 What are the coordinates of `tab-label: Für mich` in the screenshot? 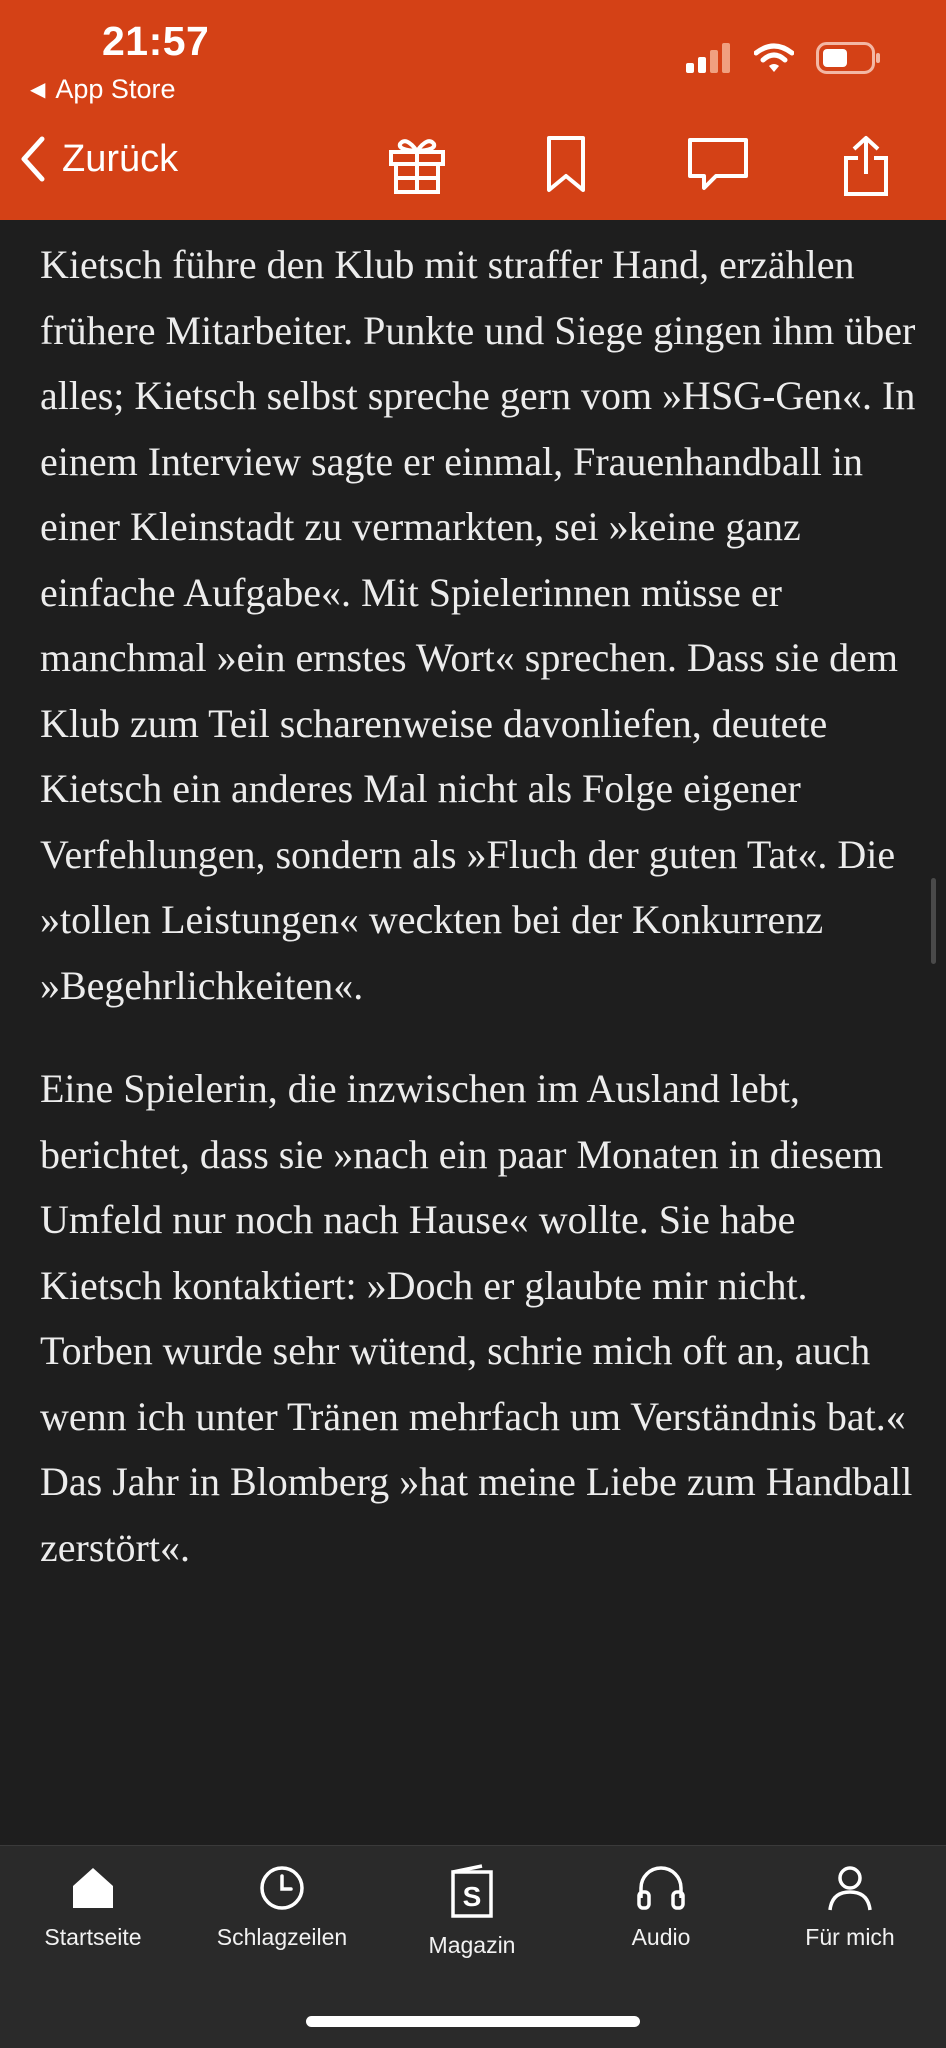 It's located at (850, 1937).